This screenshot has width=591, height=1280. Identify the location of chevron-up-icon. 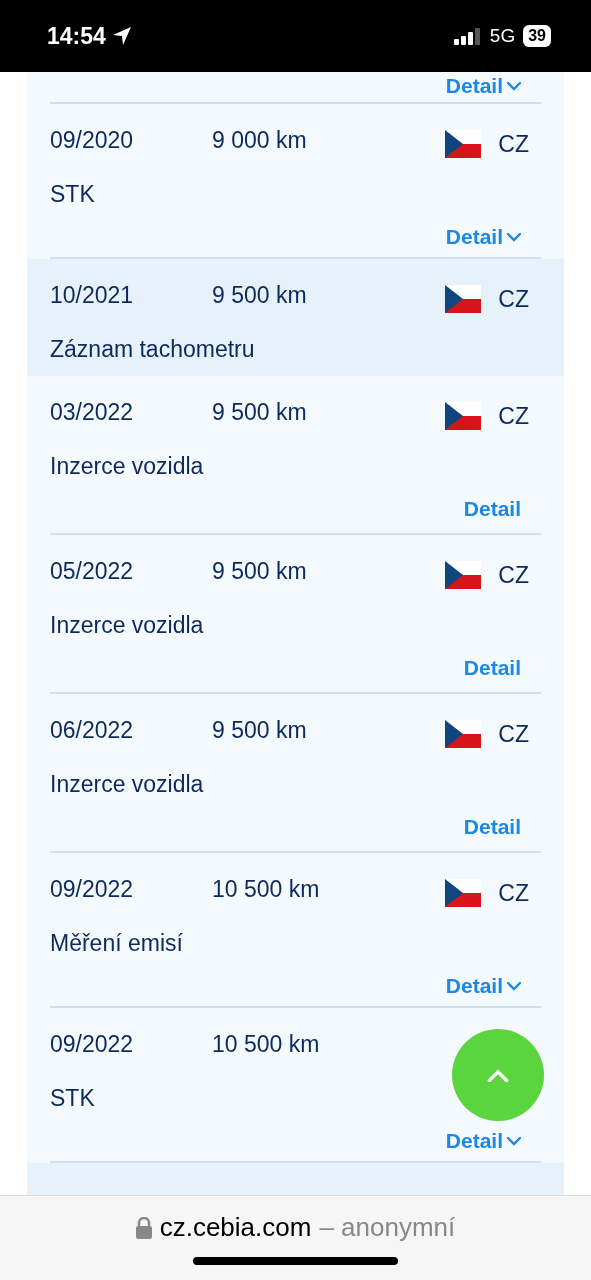
(498, 1075).